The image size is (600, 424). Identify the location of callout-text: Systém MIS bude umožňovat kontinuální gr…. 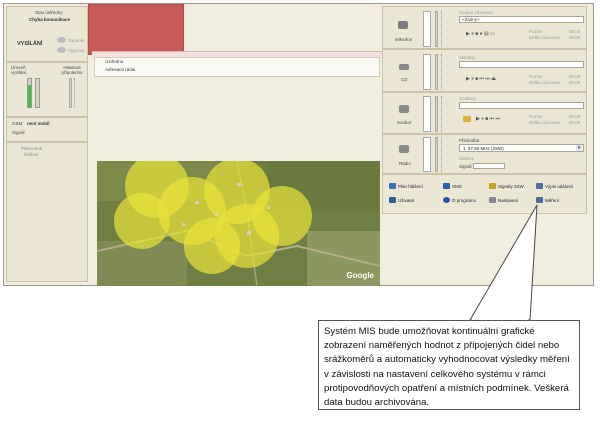
(447, 367).